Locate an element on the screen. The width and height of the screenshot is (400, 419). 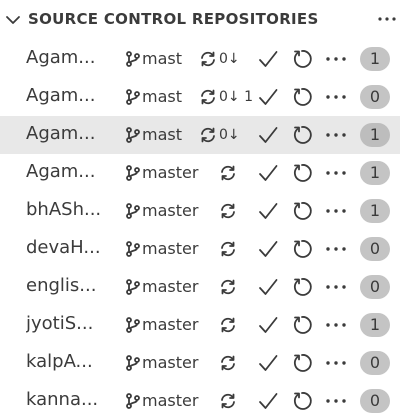
repository-row: jyotiS... master 1 is located at coordinates (200, 325).